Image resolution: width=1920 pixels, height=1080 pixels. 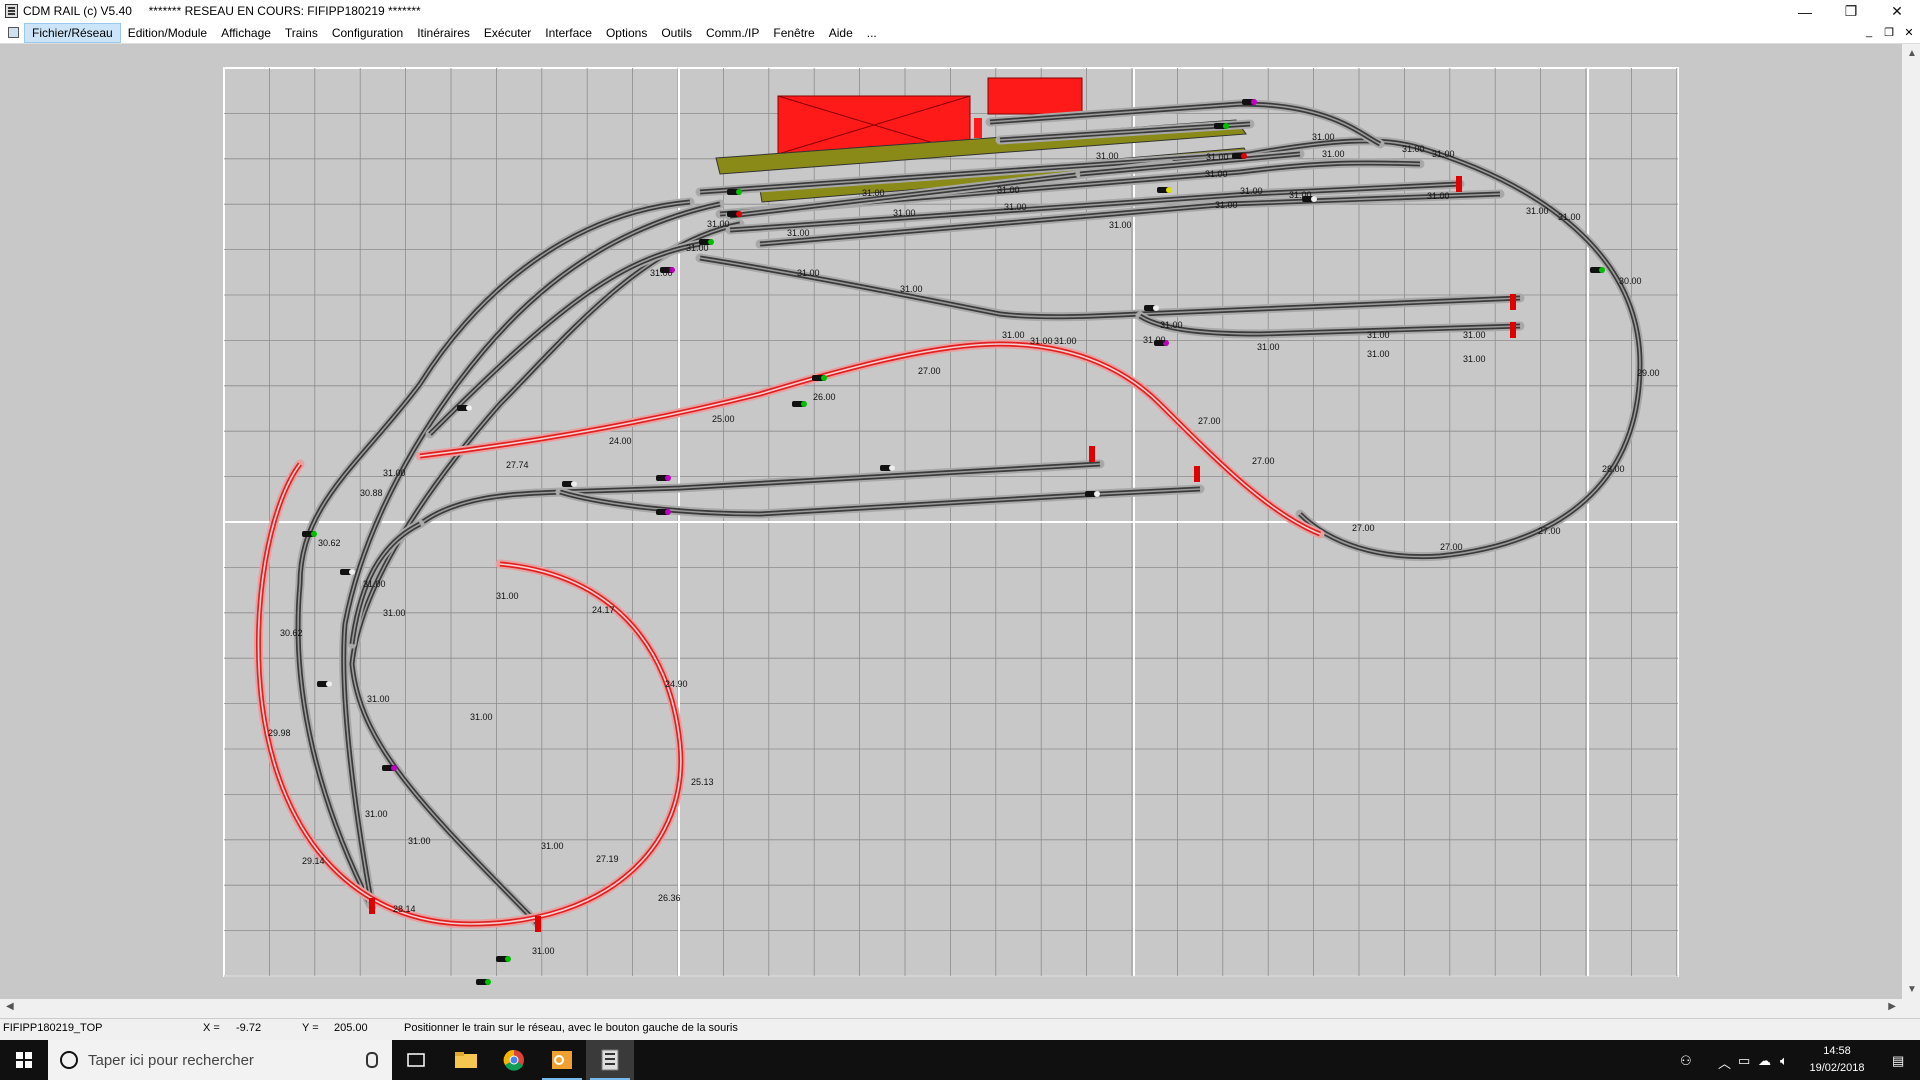 I want to click on status-x-label: X =, so click(x=211, y=1028).